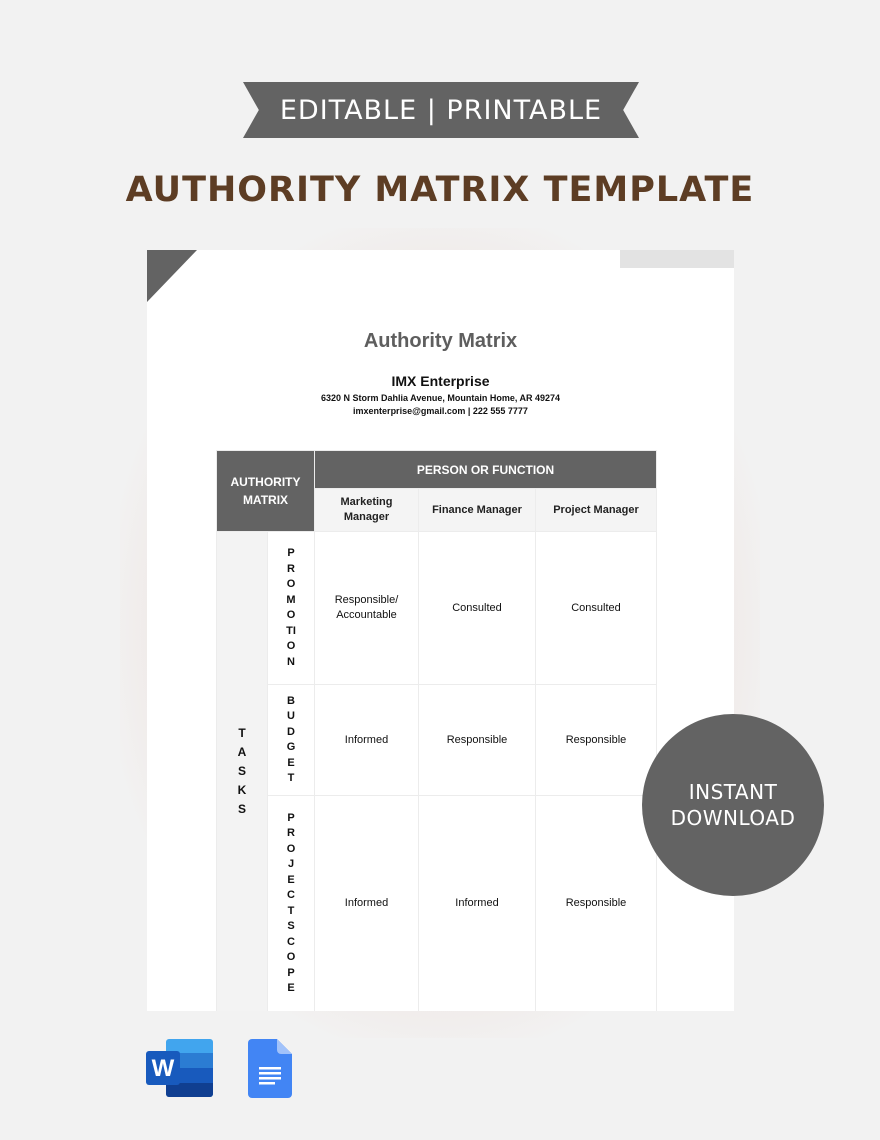 This screenshot has width=880, height=1140. Describe the element at coordinates (477, 510) in the screenshot. I see `column-header: Finance Manager` at that location.